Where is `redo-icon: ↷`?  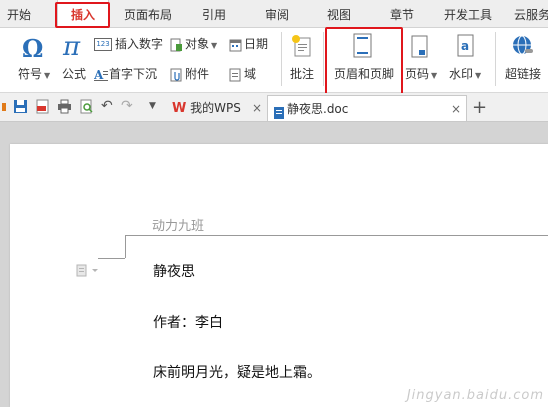
redo-icon: ↷ is located at coordinates (128, 106).